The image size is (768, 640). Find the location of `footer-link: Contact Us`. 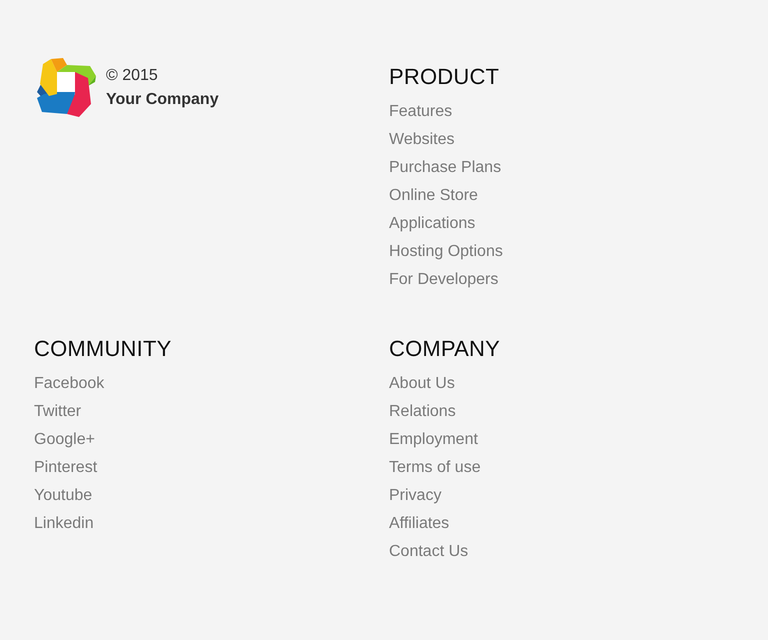

footer-link: Contact Us is located at coordinates (435, 552).